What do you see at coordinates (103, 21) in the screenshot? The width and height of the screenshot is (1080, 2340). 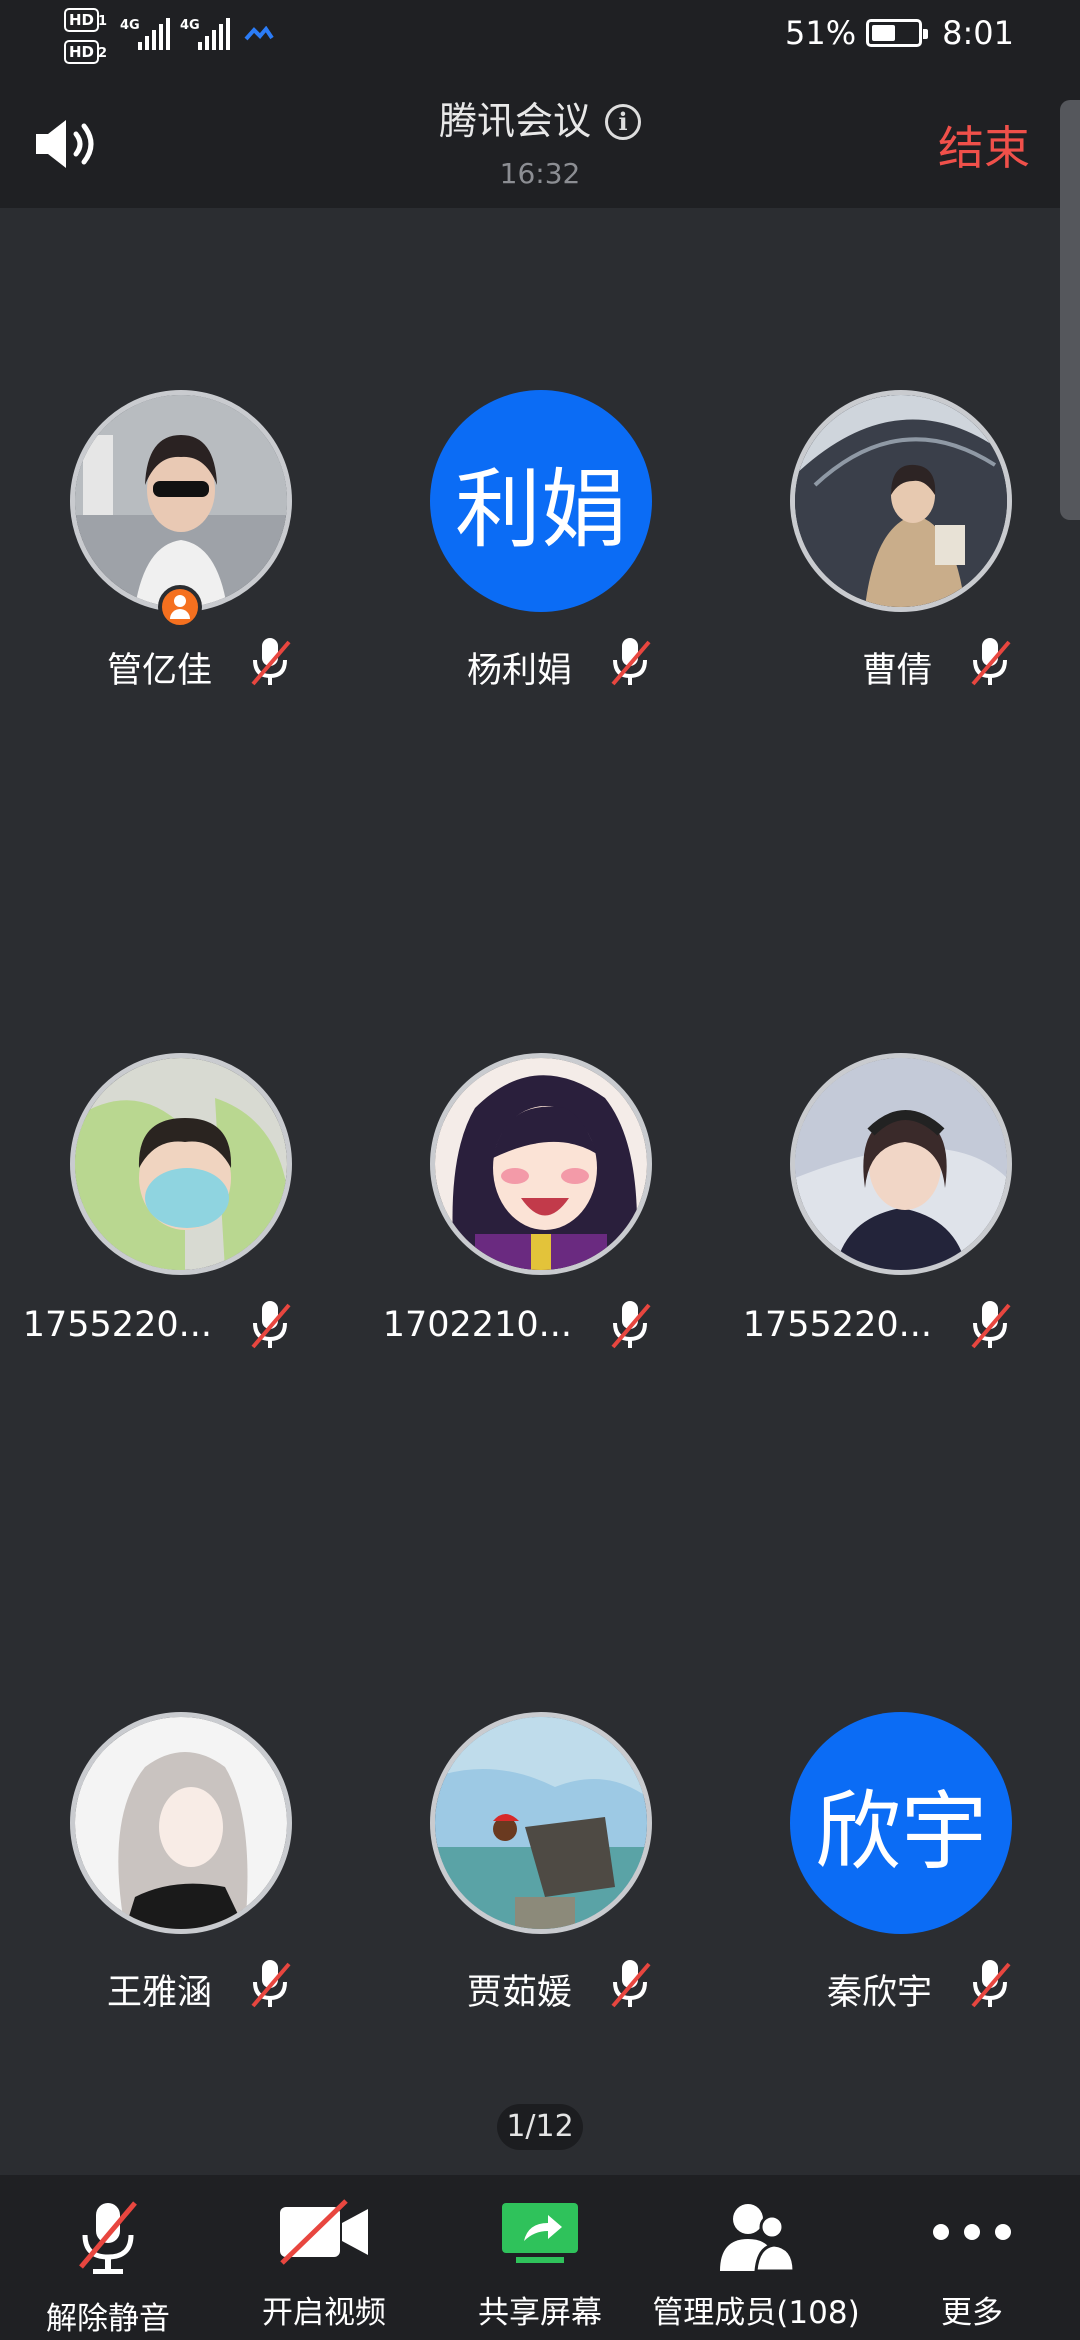 I see `hd-indicator-1-sub: 1` at bounding box center [103, 21].